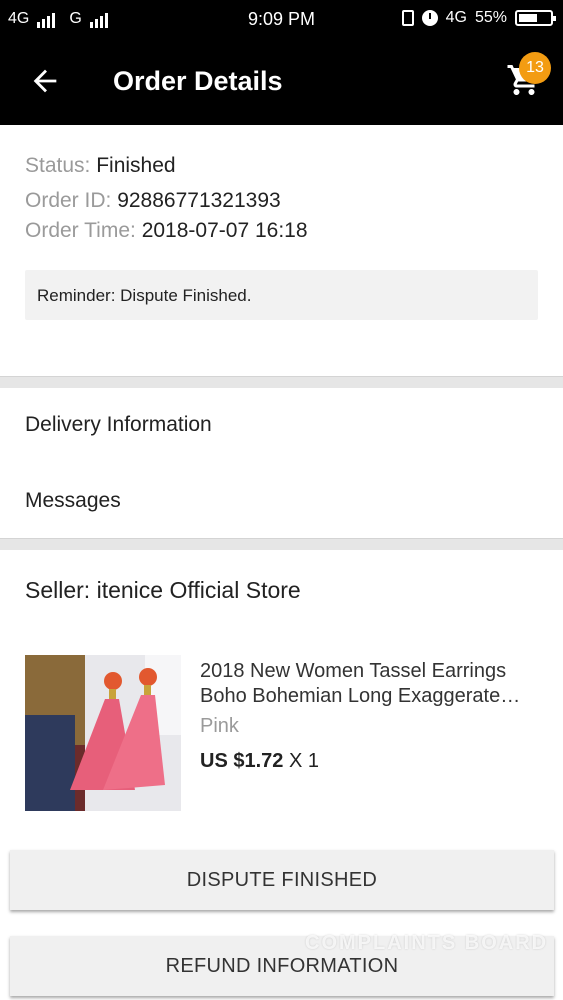  Describe the element at coordinates (242, 761) in the screenshot. I see `product-price: US $1.72` at that location.